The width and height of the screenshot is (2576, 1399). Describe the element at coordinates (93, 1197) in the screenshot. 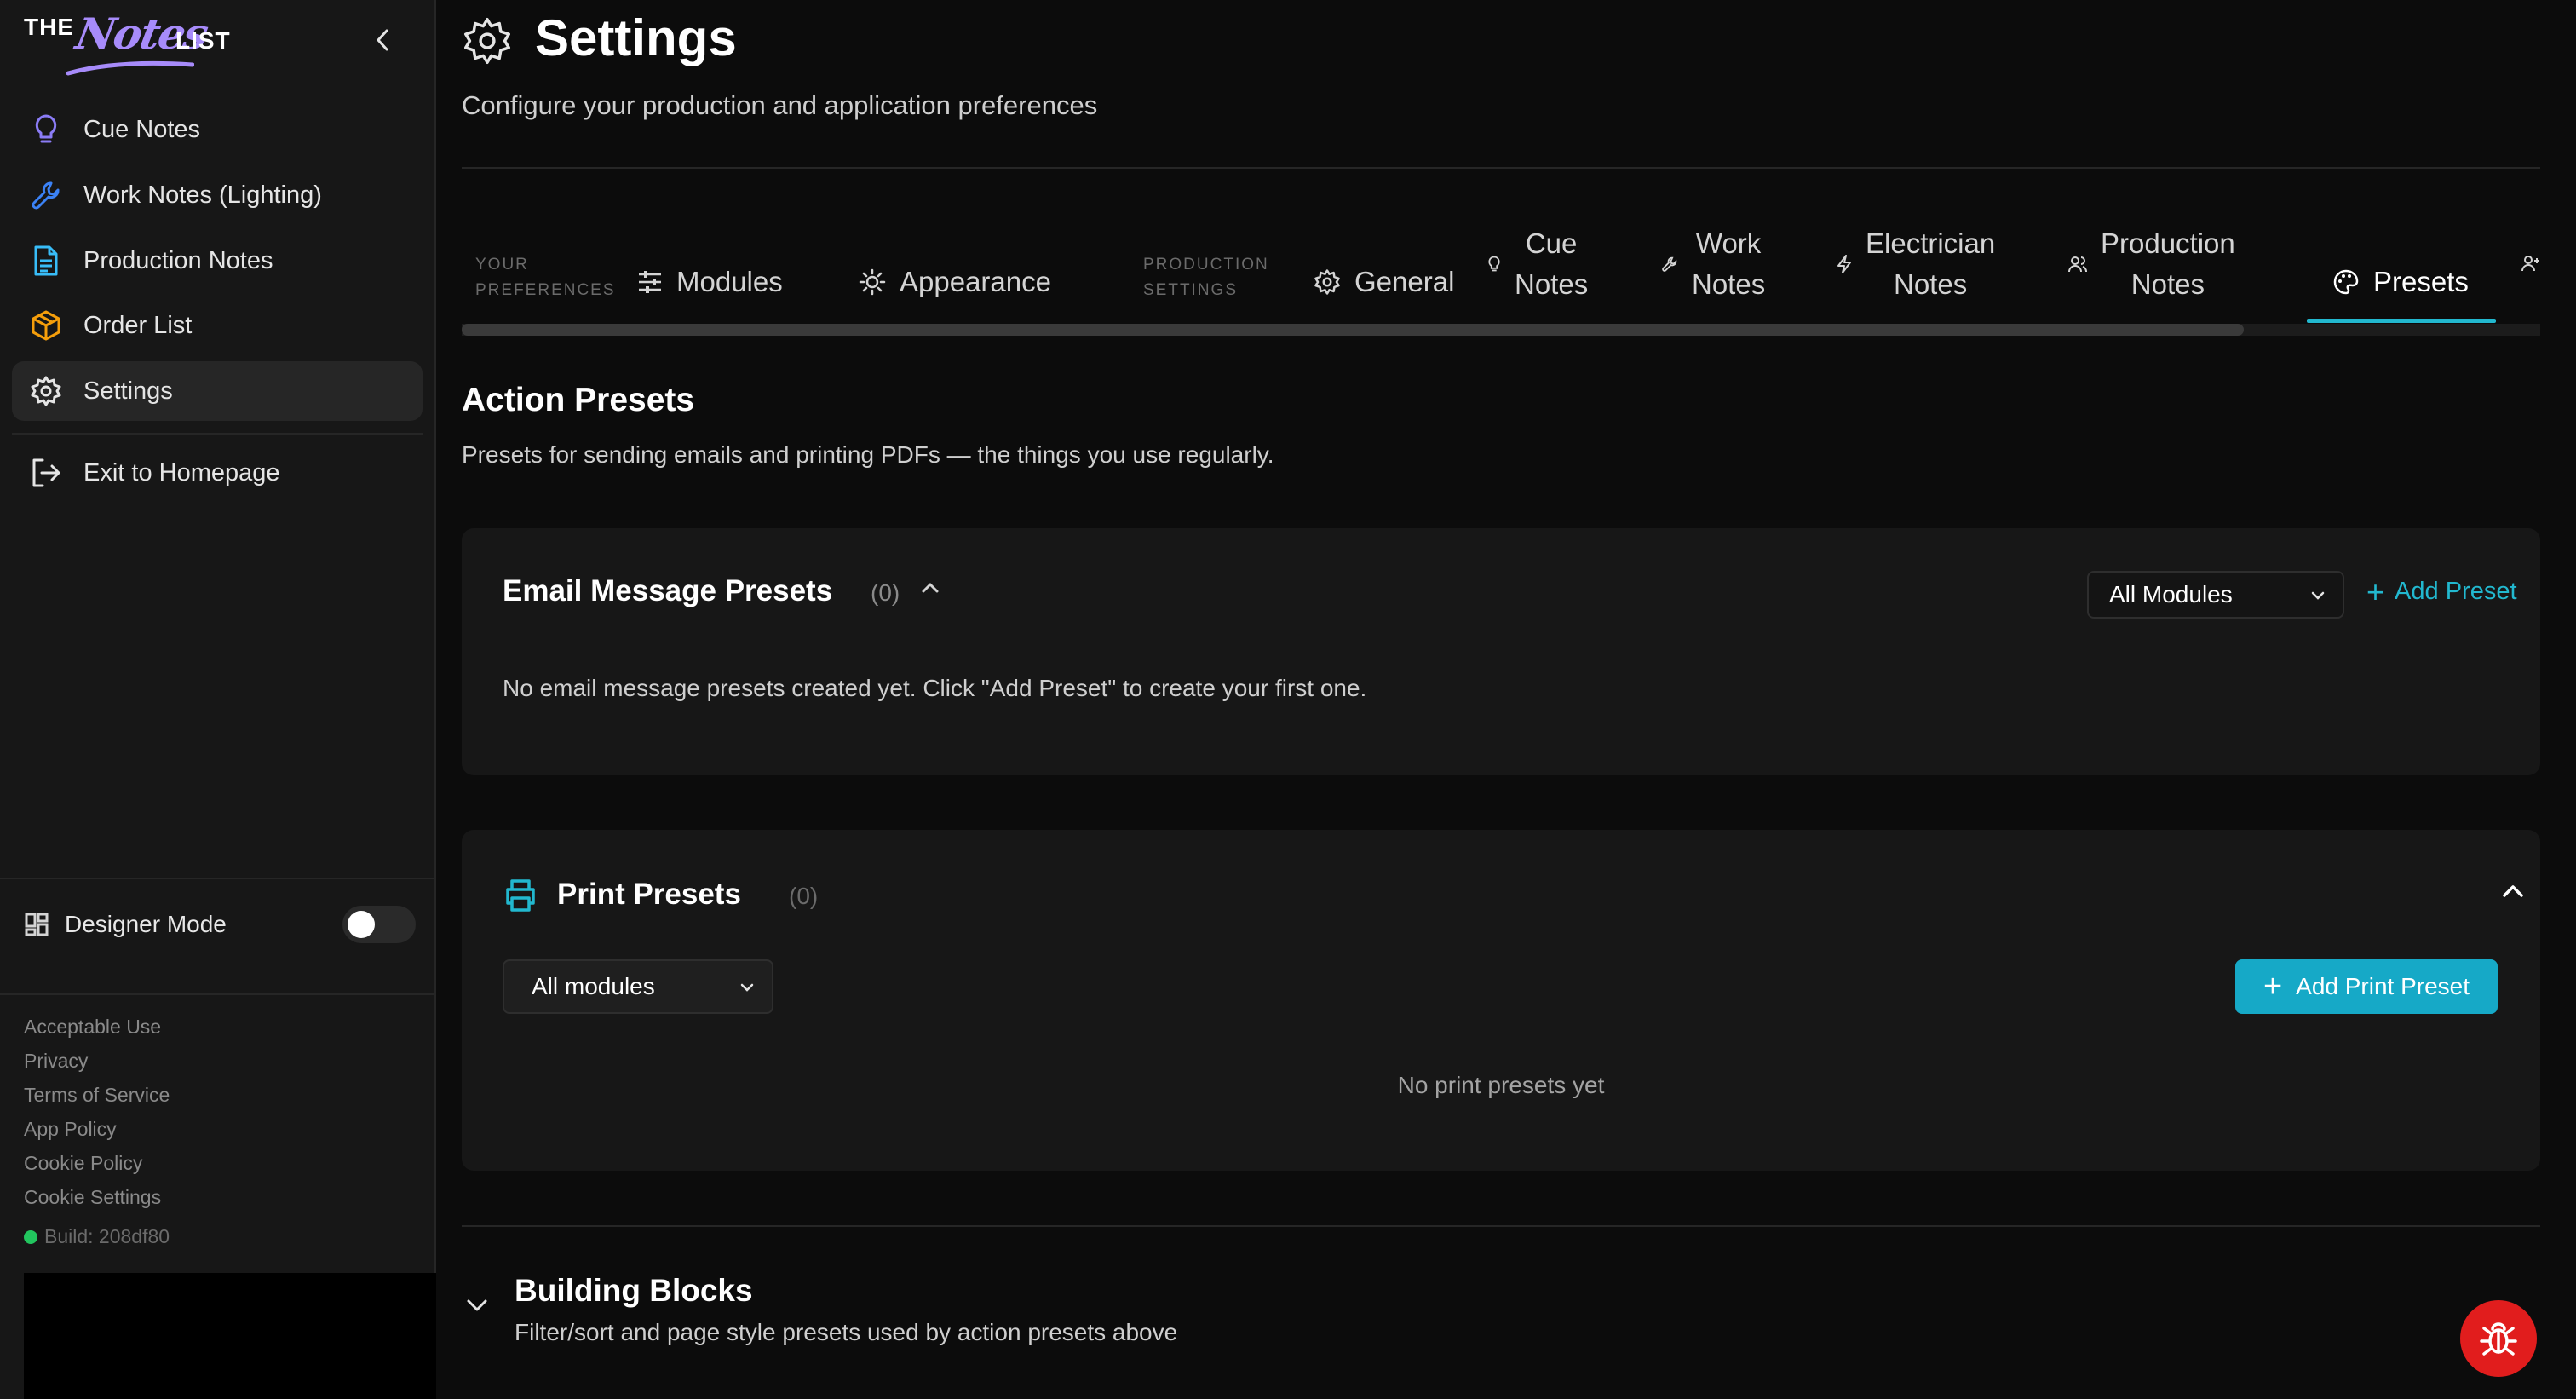

I see `footer-link-cookie-settings: Cookie Settings` at that location.